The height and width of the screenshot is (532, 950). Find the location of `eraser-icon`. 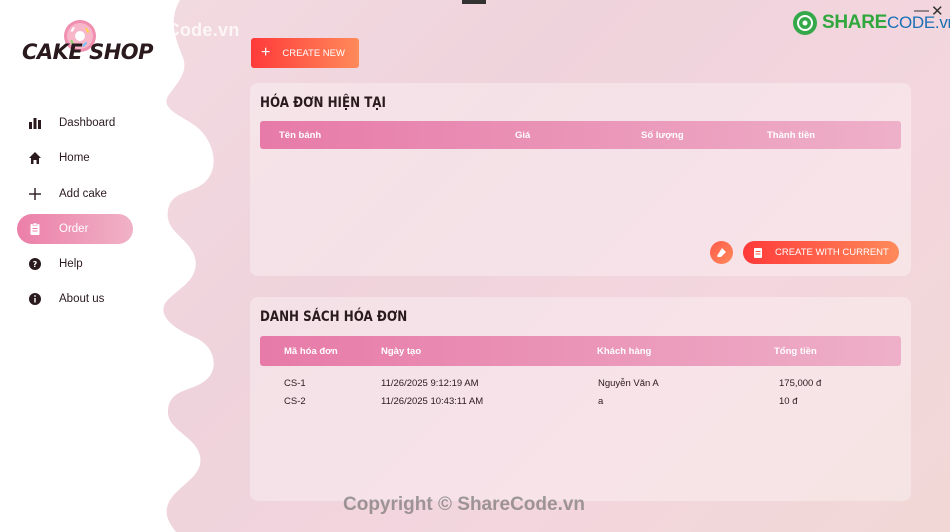

eraser-icon is located at coordinates (721, 252).